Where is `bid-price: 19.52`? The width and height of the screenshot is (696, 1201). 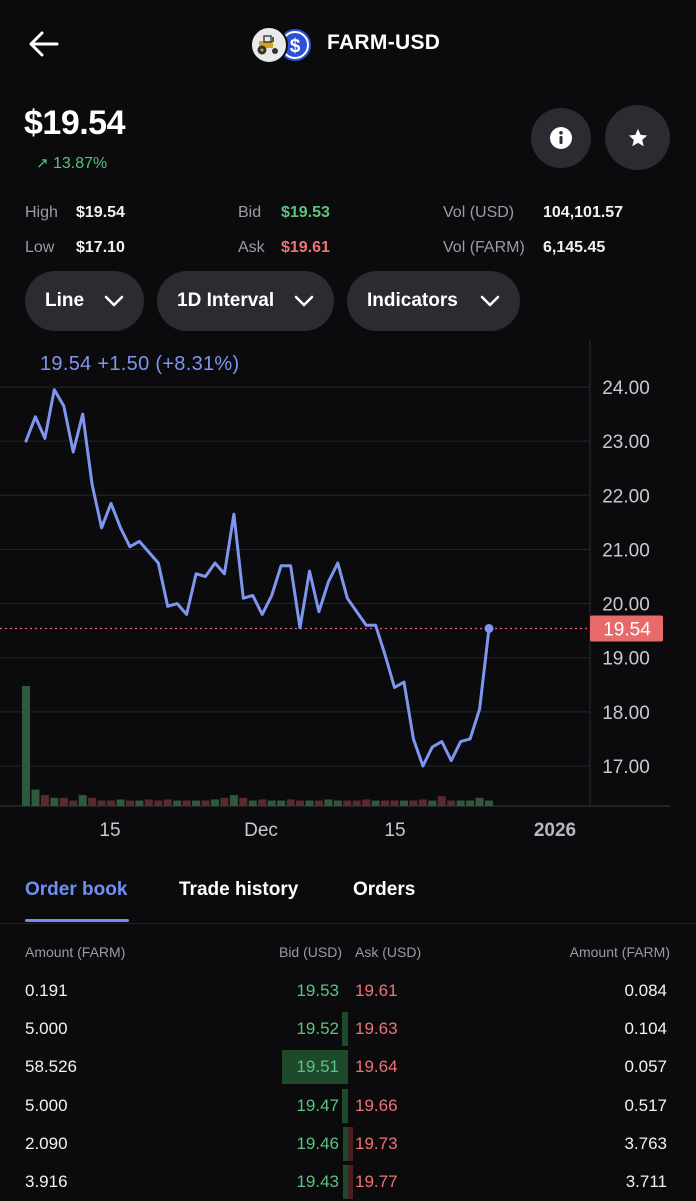 bid-price: 19.52 is located at coordinates (317, 1029).